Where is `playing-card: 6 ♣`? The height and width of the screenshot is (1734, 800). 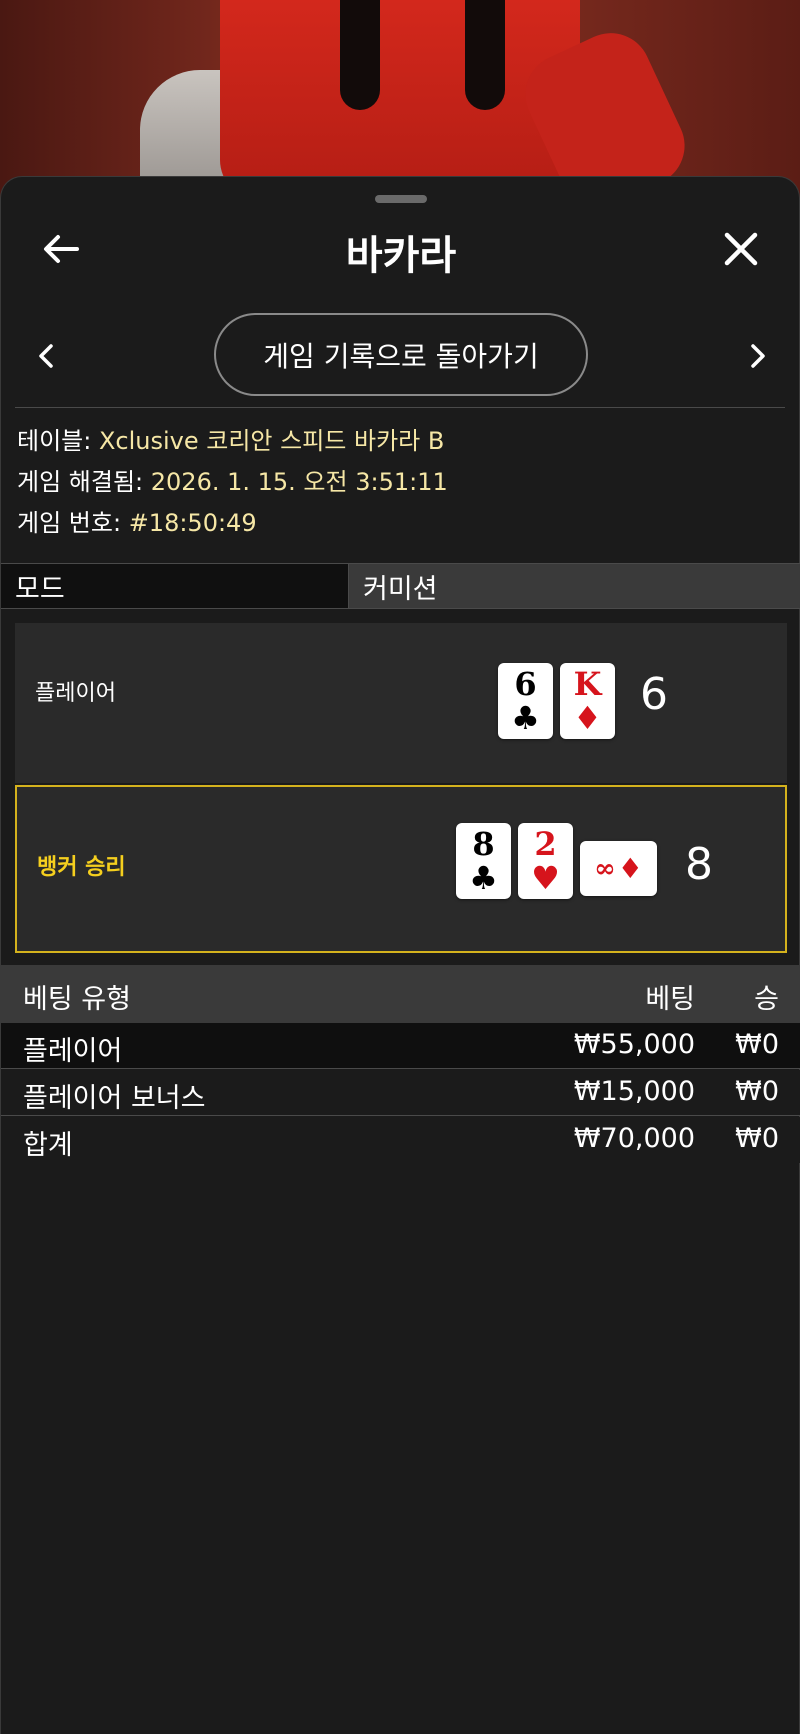
playing-card: 6 ♣ is located at coordinates (525, 701).